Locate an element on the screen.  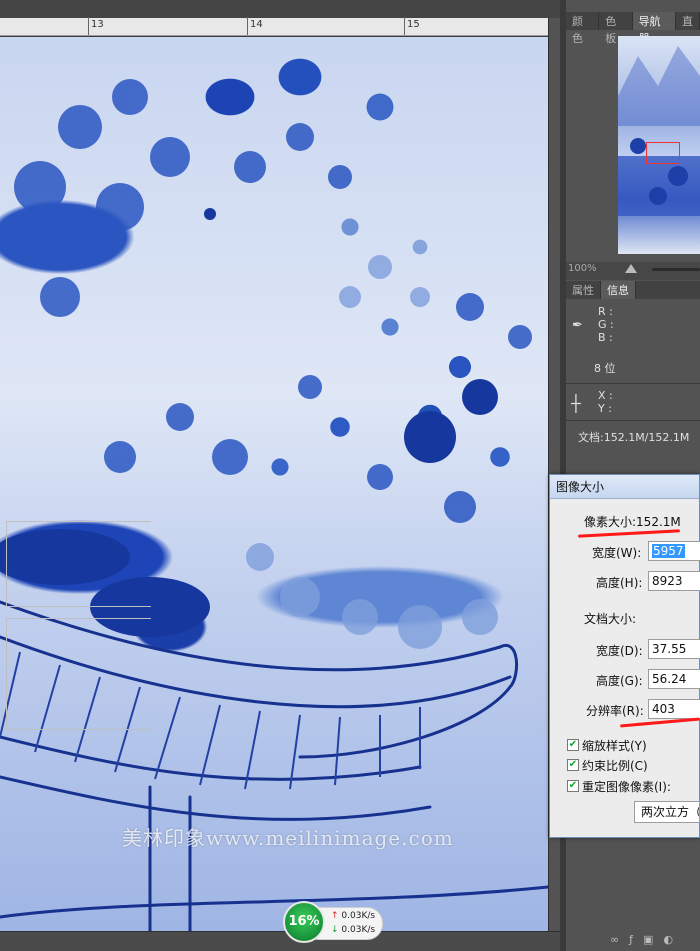
constrain-proportions-label: 约束比例(C) is located at coordinates (615, 766).